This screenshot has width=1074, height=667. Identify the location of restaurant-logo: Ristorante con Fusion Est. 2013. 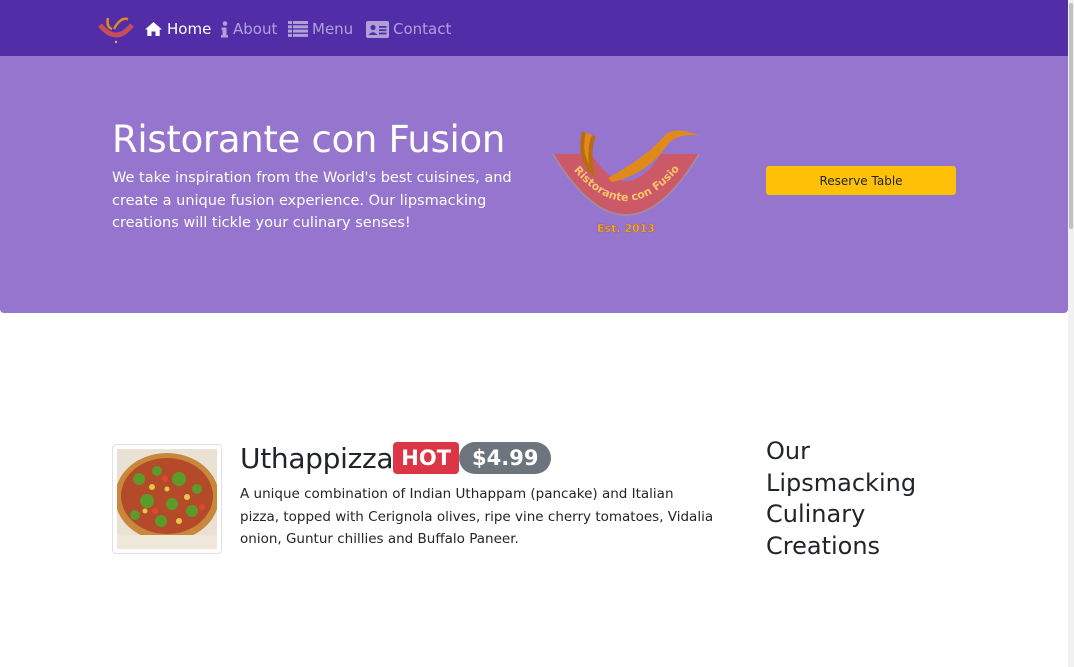
(624, 177).